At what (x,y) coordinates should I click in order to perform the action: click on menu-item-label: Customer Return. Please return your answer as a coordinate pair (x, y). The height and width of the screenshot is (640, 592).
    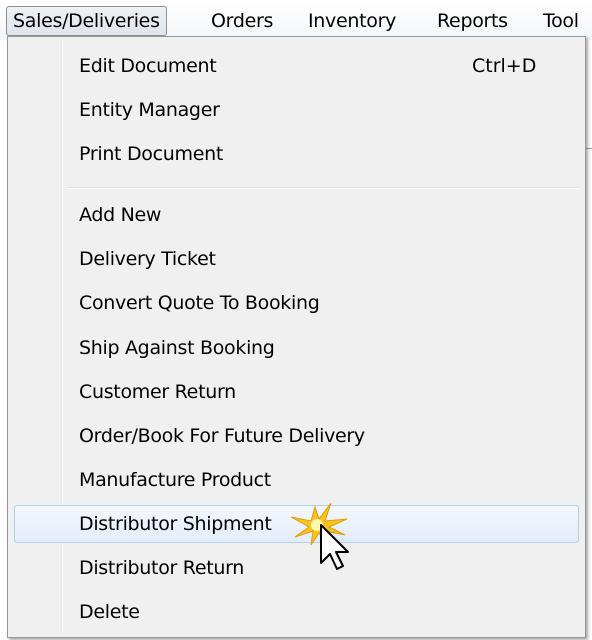
    Looking at the image, I should click on (157, 392).